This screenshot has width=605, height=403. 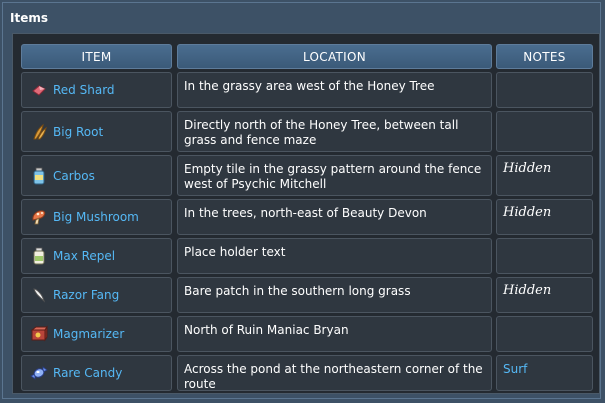 I want to click on big-root-icon, so click(x=40, y=131).